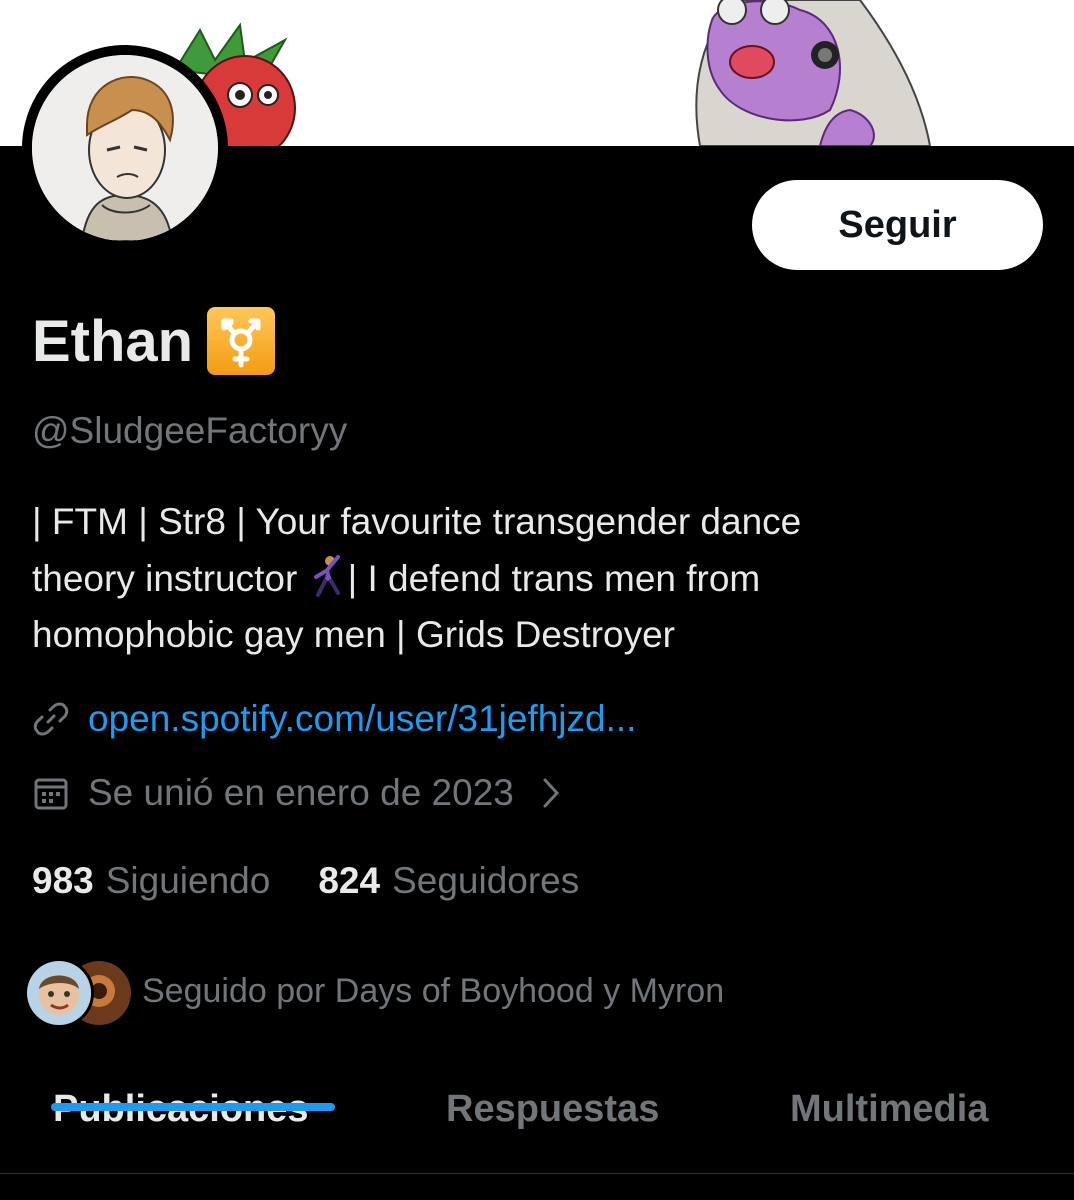  What do you see at coordinates (51, 794) in the screenshot?
I see `calendar-icon` at bounding box center [51, 794].